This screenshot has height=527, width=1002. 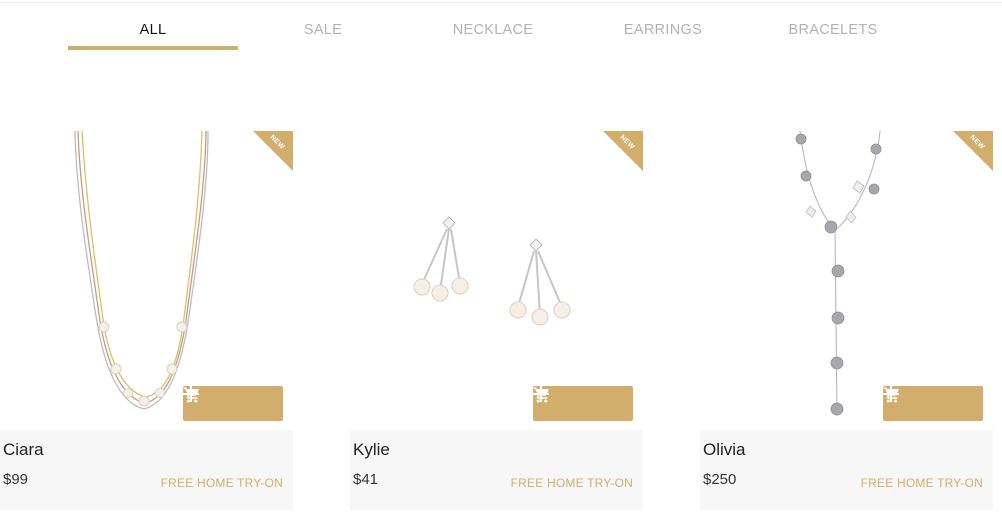 I want to click on category-tabs: ALL SALE NECKLACE EARRINGS BRACELETS, so click(x=493, y=26).